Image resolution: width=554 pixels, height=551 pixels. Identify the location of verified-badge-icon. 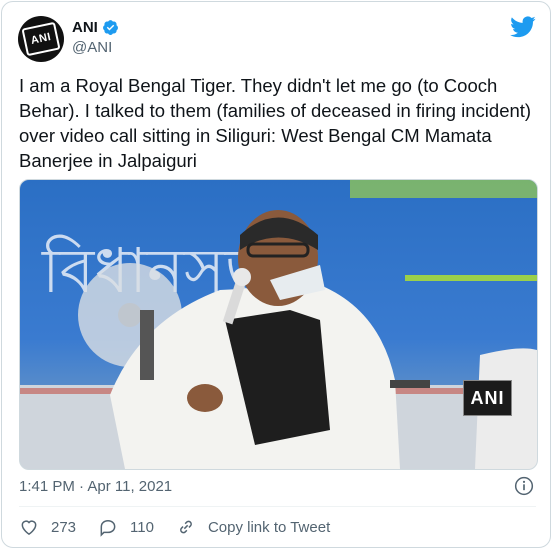
(110, 27).